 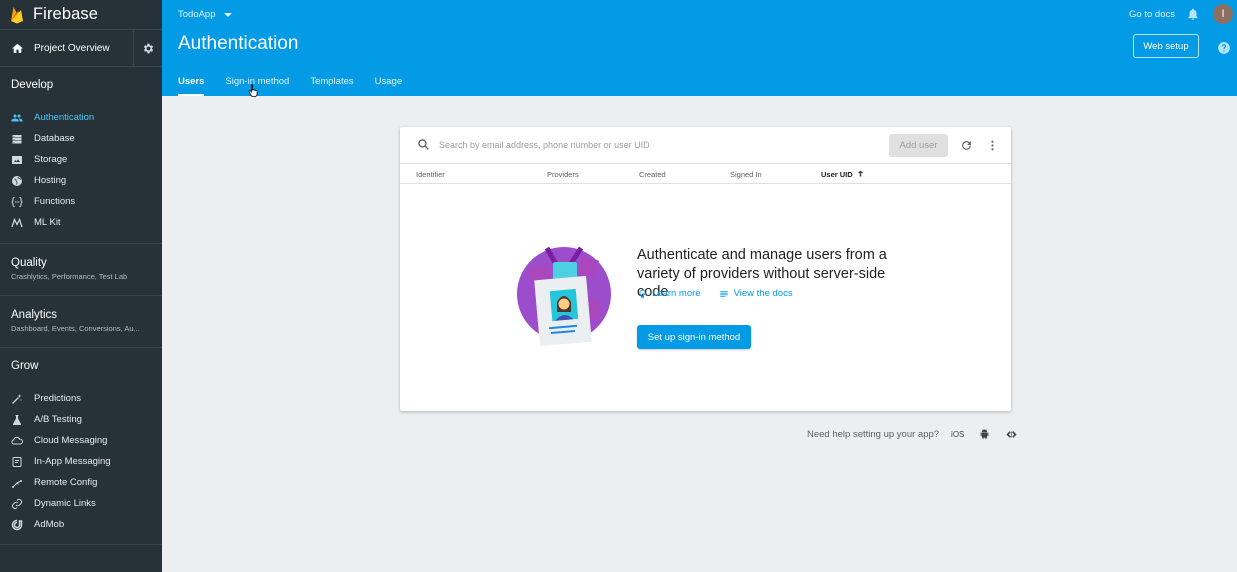 What do you see at coordinates (694, 337) in the screenshot?
I see `setup-sign-in-method-button: Set up sign-in method` at bounding box center [694, 337].